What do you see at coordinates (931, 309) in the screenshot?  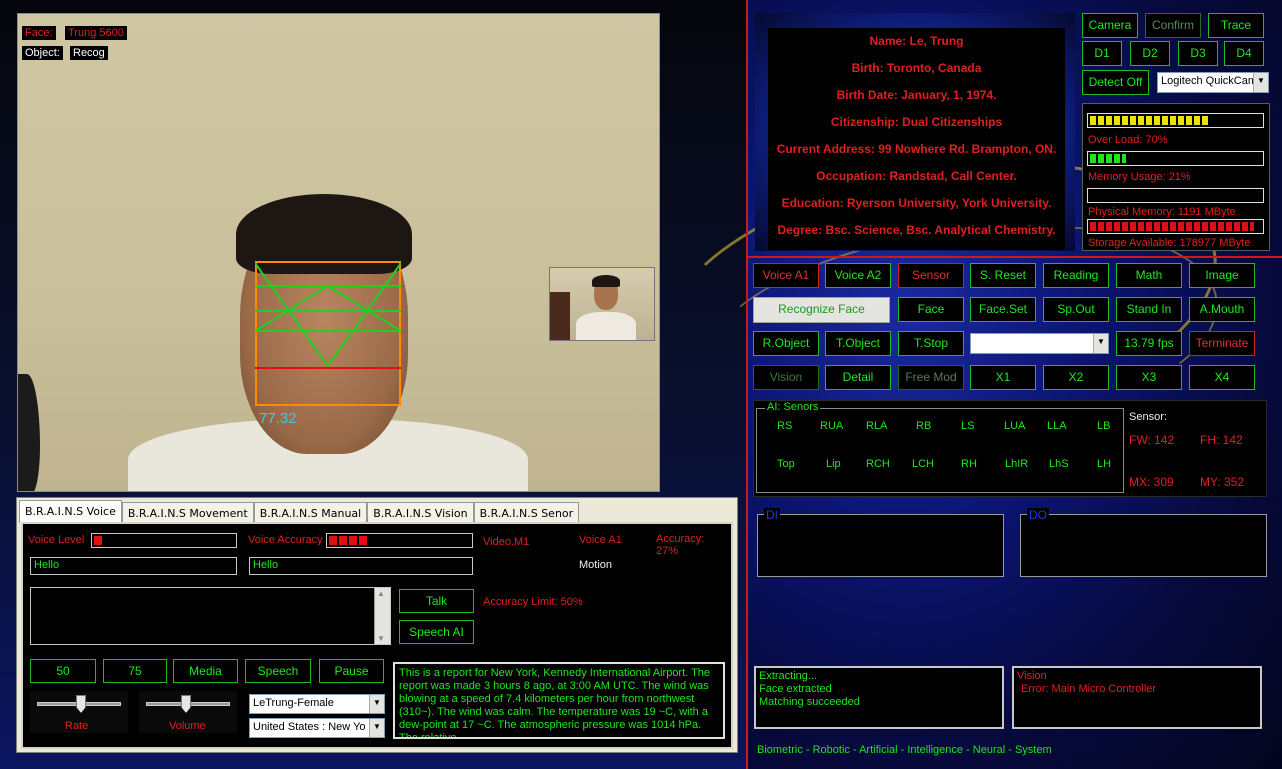 I see `face-button: Face` at bounding box center [931, 309].